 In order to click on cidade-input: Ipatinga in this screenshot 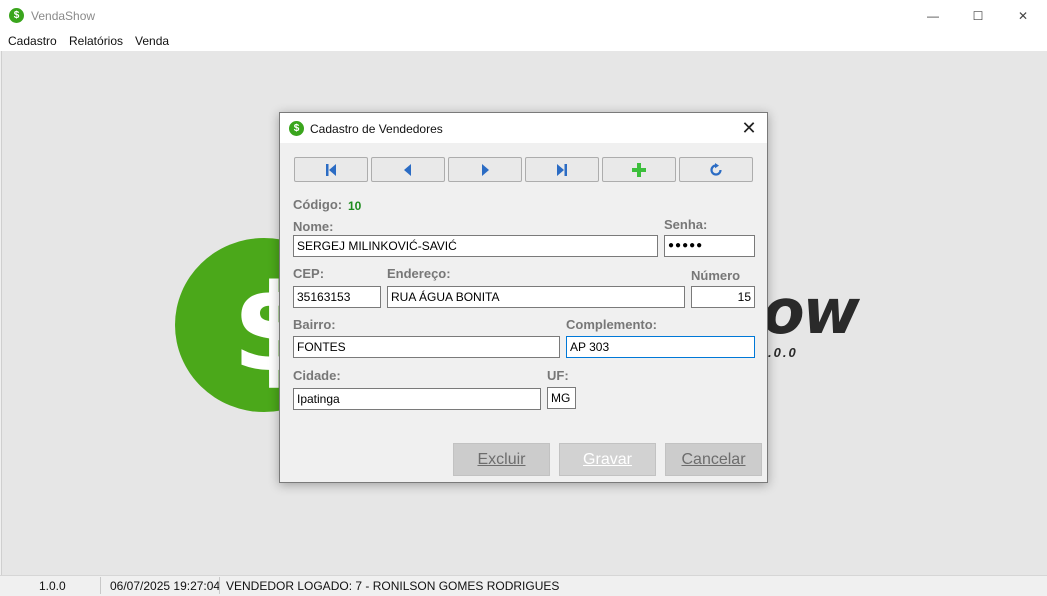, I will do `click(417, 399)`.